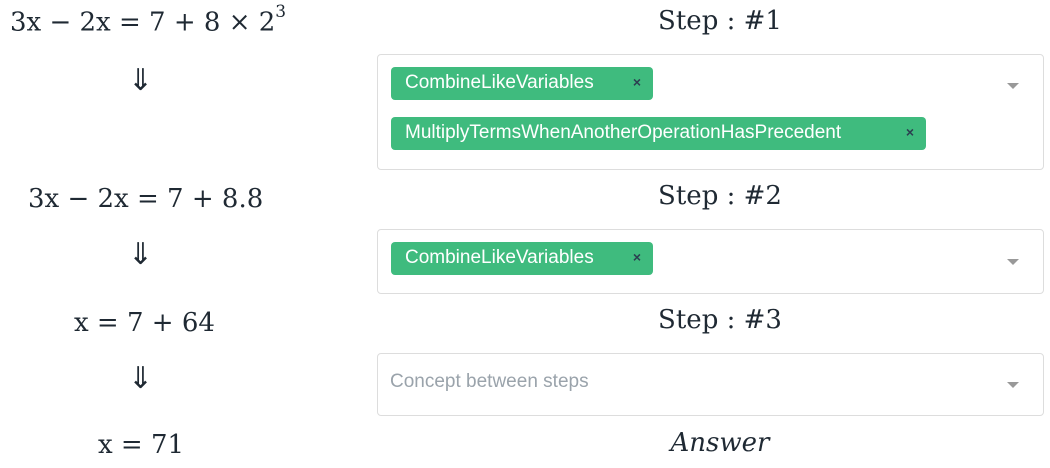 Image resolution: width=1050 pixels, height=468 pixels. What do you see at coordinates (720, 443) in the screenshot?
I see `answer-label: Answer` at bounding box center [720, 443].